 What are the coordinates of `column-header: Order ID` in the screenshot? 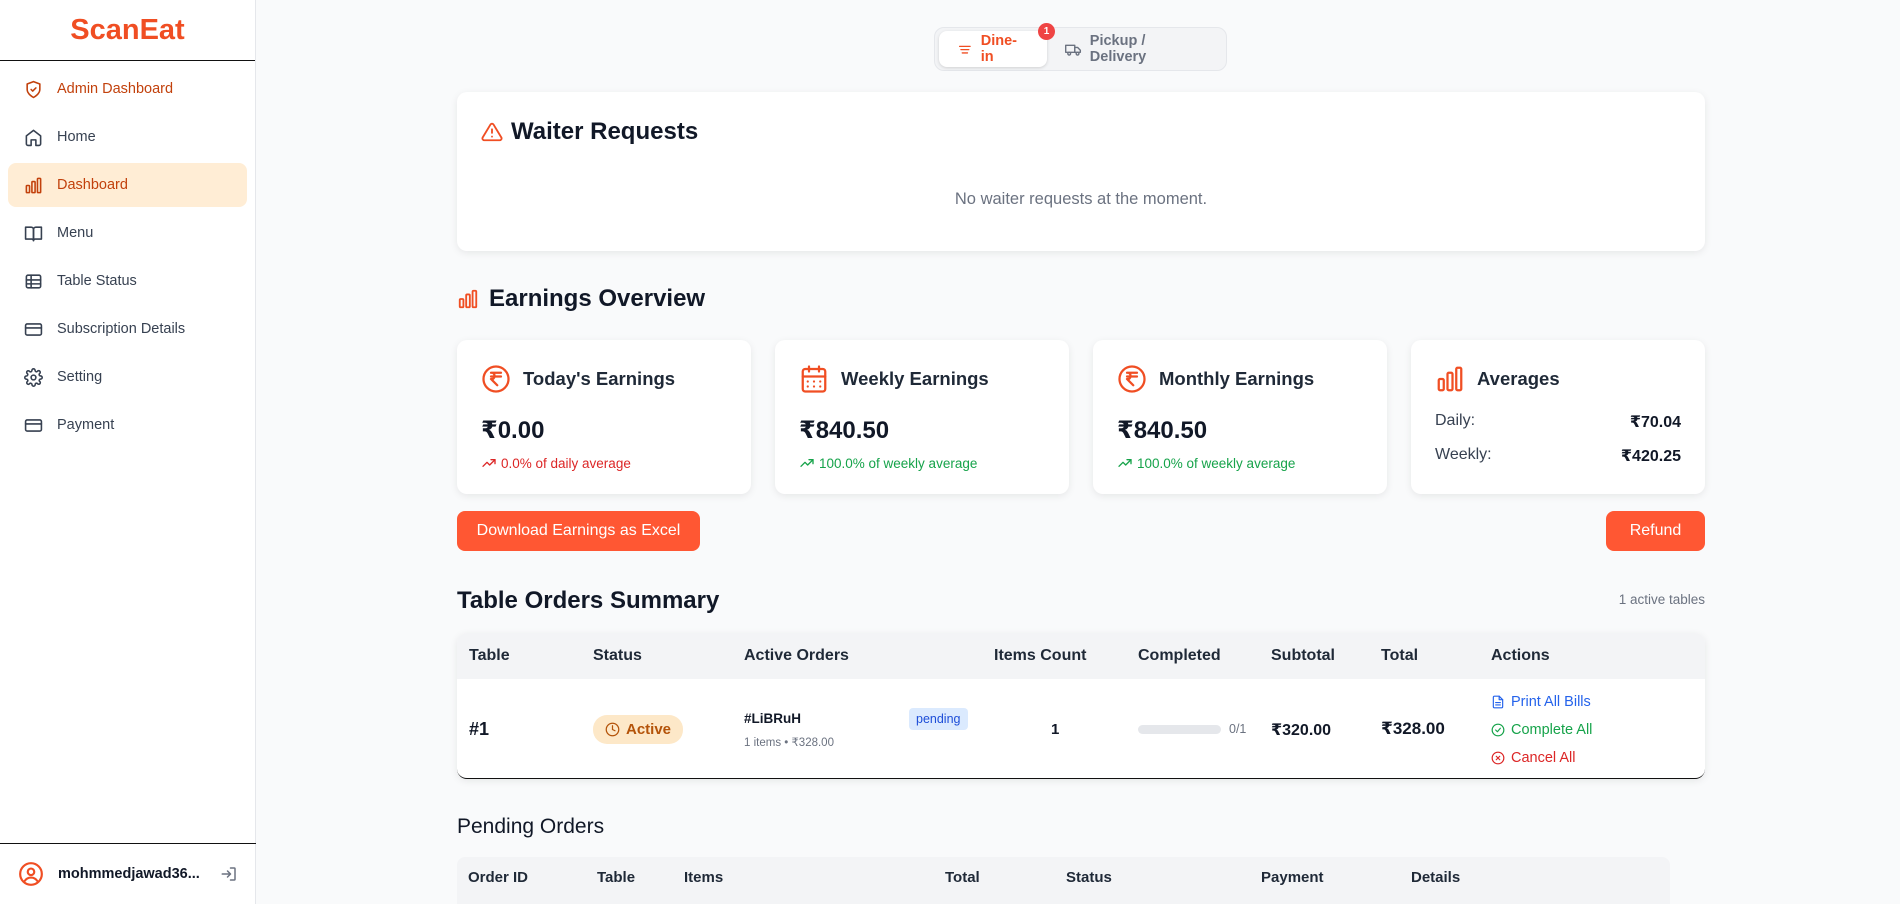 It's located at (498, 877).